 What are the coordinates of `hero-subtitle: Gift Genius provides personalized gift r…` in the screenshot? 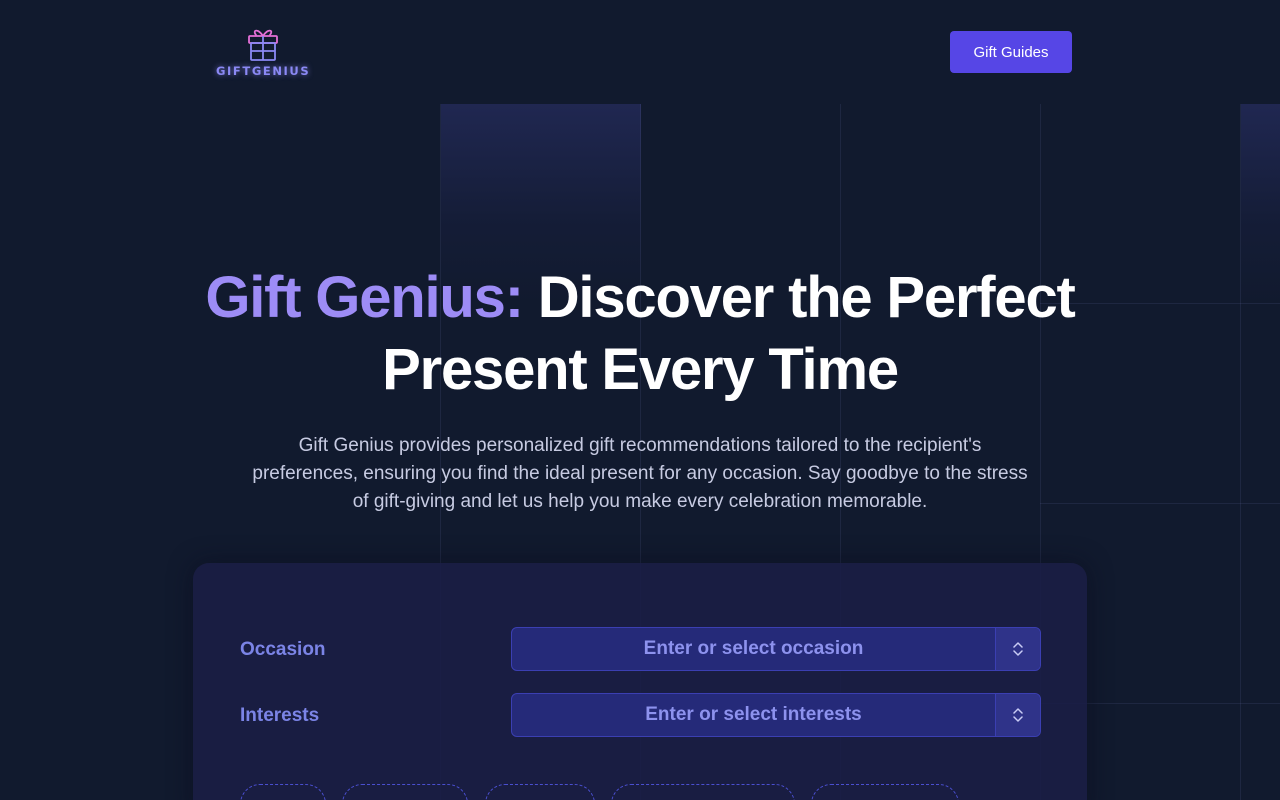 It's located at (640, 473).